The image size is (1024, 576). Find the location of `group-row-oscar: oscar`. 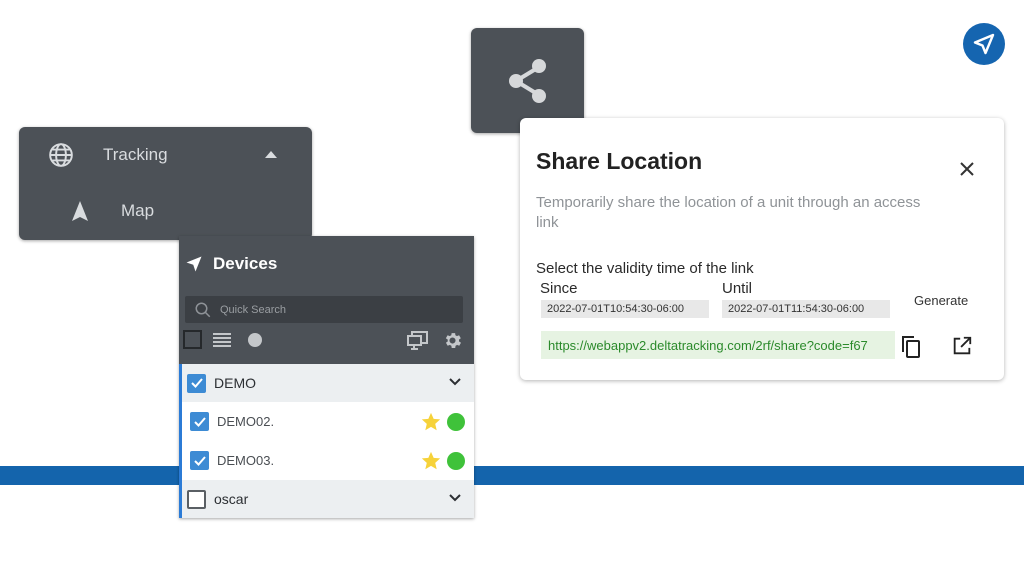

group-row-oscar: oscar is located at coordinates (326, 499).